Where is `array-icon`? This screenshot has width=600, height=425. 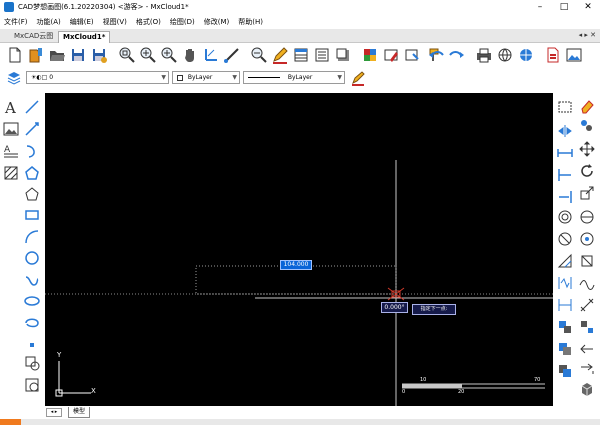 array-icon is located at coordinates (565, 239).